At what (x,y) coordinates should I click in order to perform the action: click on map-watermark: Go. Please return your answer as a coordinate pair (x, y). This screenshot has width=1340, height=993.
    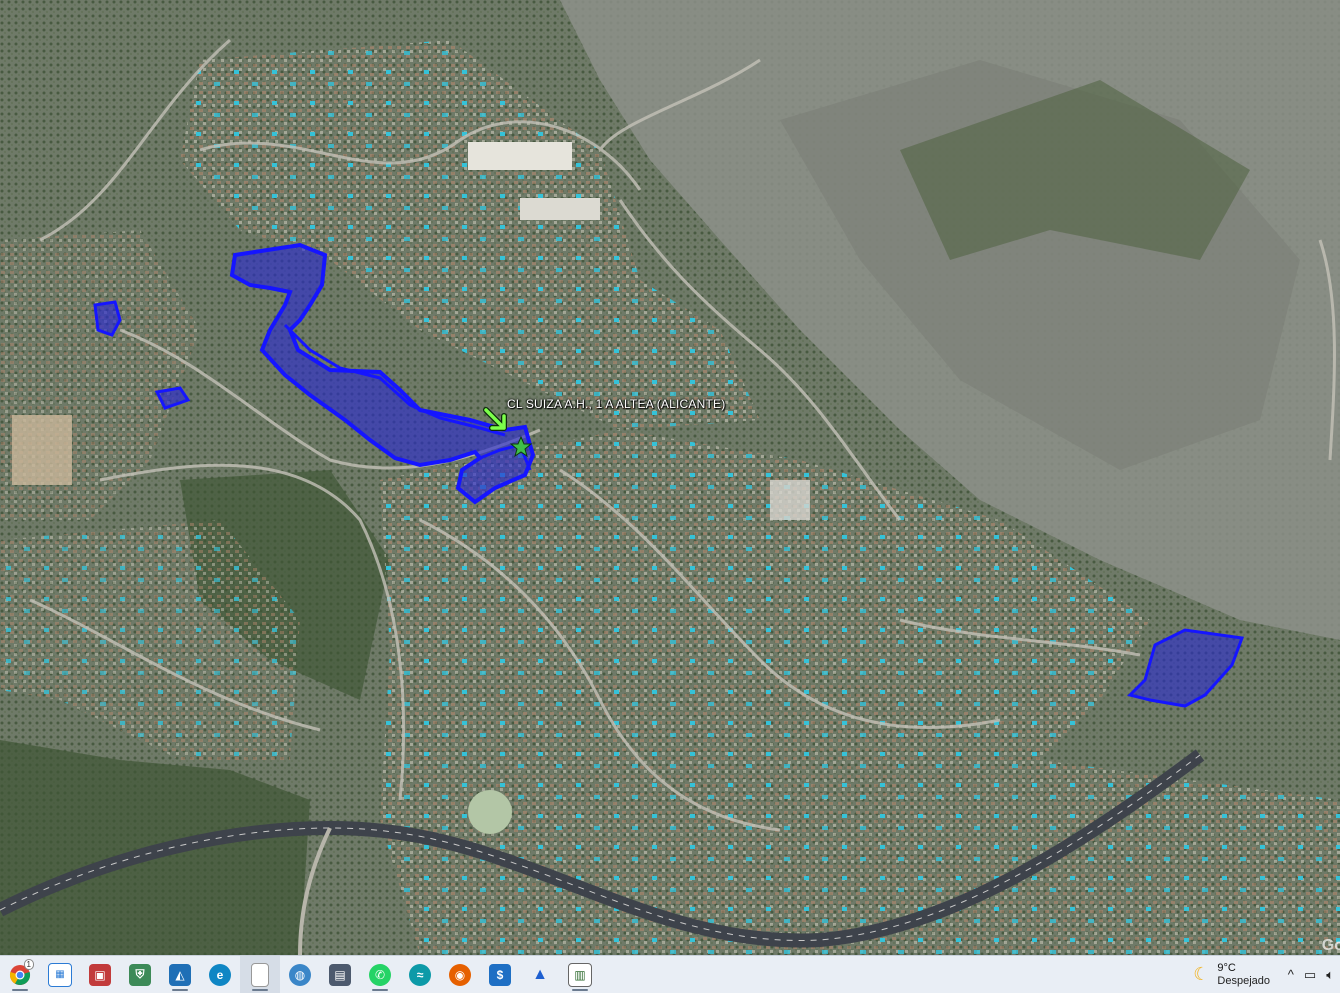
    Looking at the image, I should click on (1330, 945).